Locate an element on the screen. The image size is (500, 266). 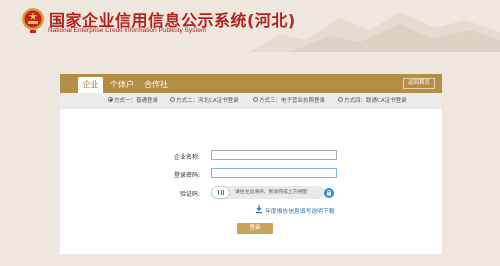
login-method-4: 方式四：联通CA证书登录 is located at coordinates (372, 101).